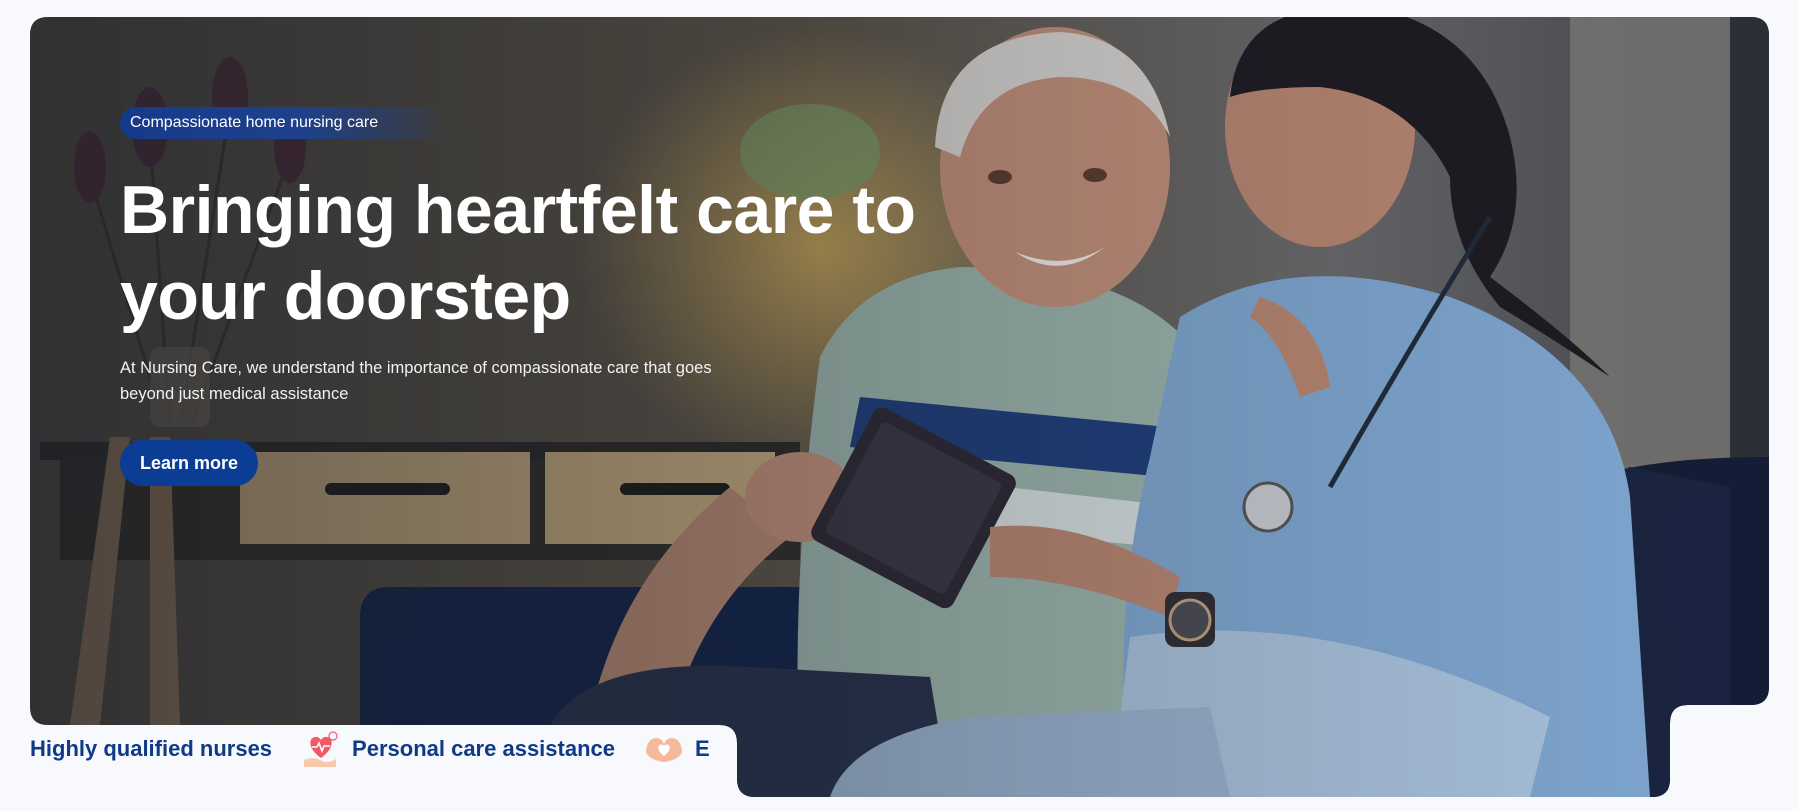  Describe the element at coordinates (530, 253) in the screenshot. I see `hero-headline: Bringing heartfelt care to your doorstep` at that location.